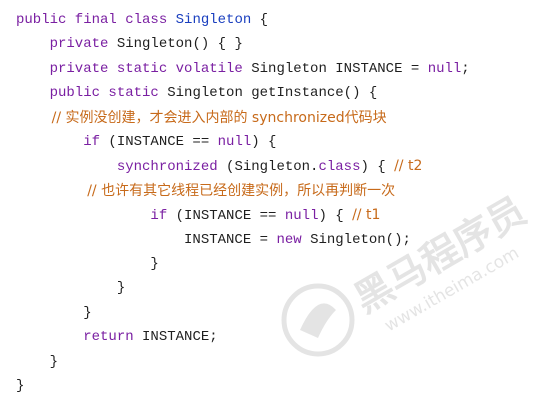  Describe the element at coordinates (465, 68) in the screenshot. I see `code-token-plain: ;` at that location.